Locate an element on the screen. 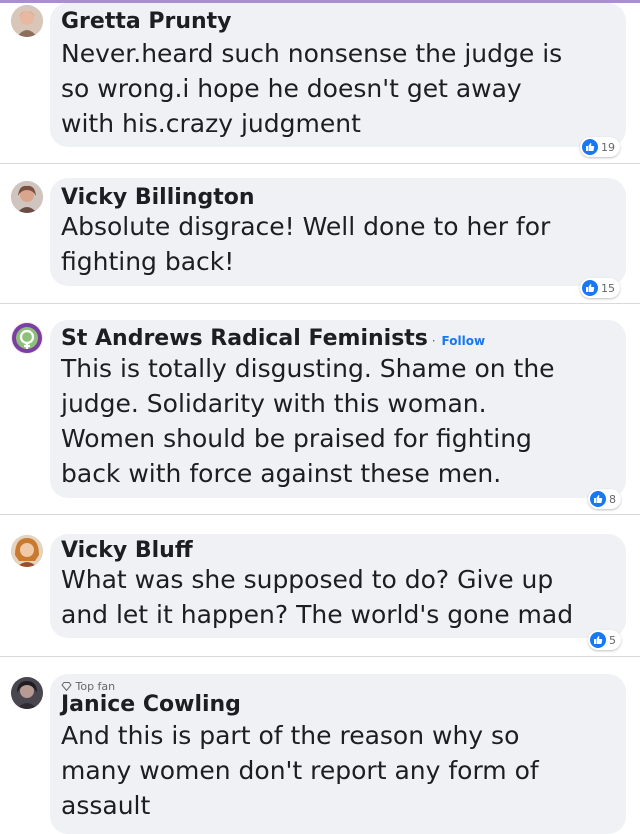 The width and height of the screenshot is (640, 834). comment-line: Absolute disgrace! Well done to her for is located at coordinates (306, 226).